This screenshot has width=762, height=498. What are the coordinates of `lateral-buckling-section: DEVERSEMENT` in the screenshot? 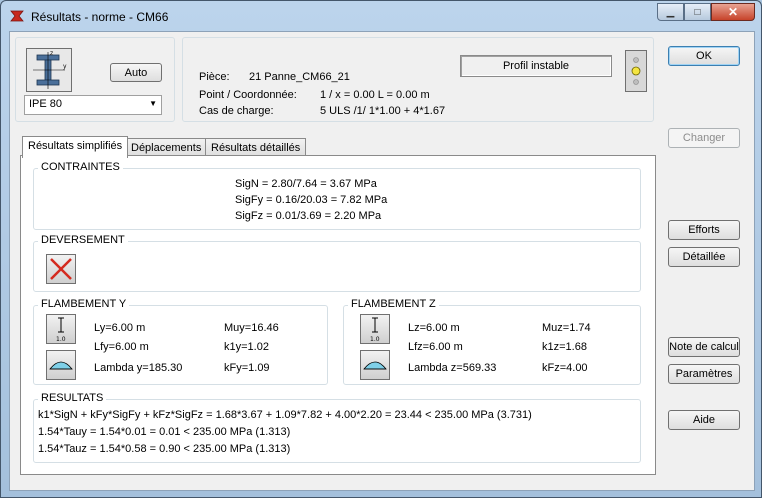 It's located at (337, 263).